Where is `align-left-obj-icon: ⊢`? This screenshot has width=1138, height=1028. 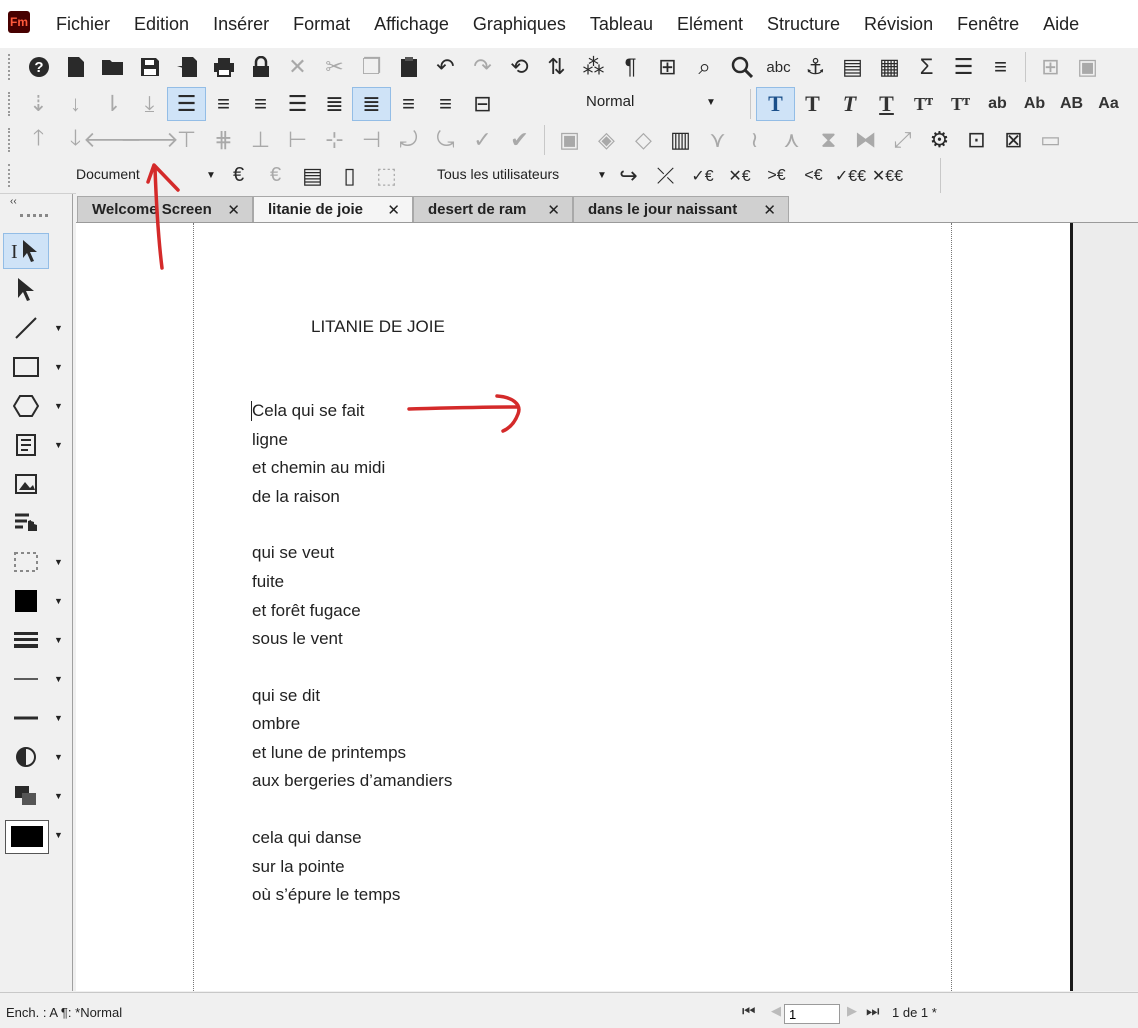
align-left-obj-icon: ⊢ is located at coordinates (297, 140).